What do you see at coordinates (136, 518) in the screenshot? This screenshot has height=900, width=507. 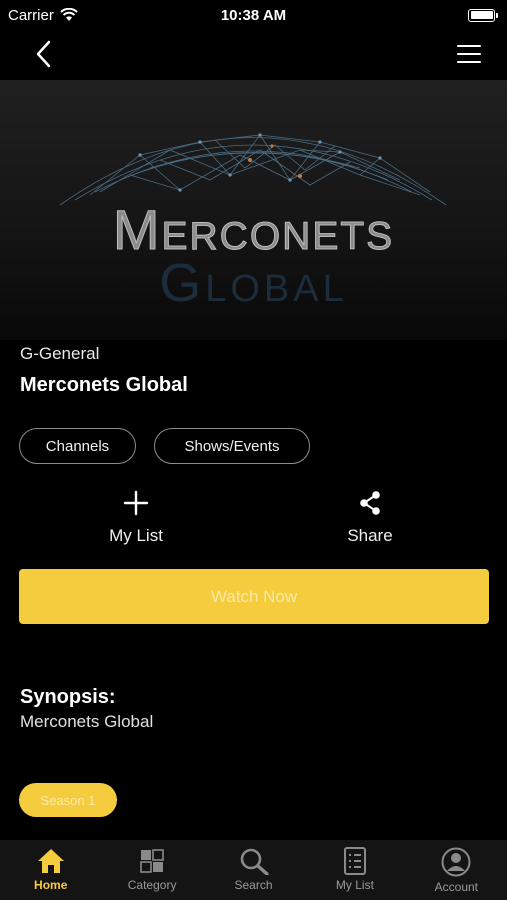 I see `add-to-my-list-button: My List` at bounding box center [136, 518].